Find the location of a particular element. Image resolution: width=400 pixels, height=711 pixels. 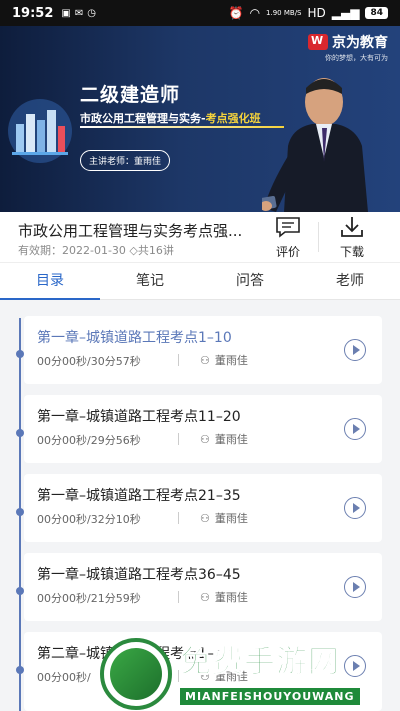

watermark-subtext: MIANFEISHOUYOUWANG is located at coordinates (270, 696).